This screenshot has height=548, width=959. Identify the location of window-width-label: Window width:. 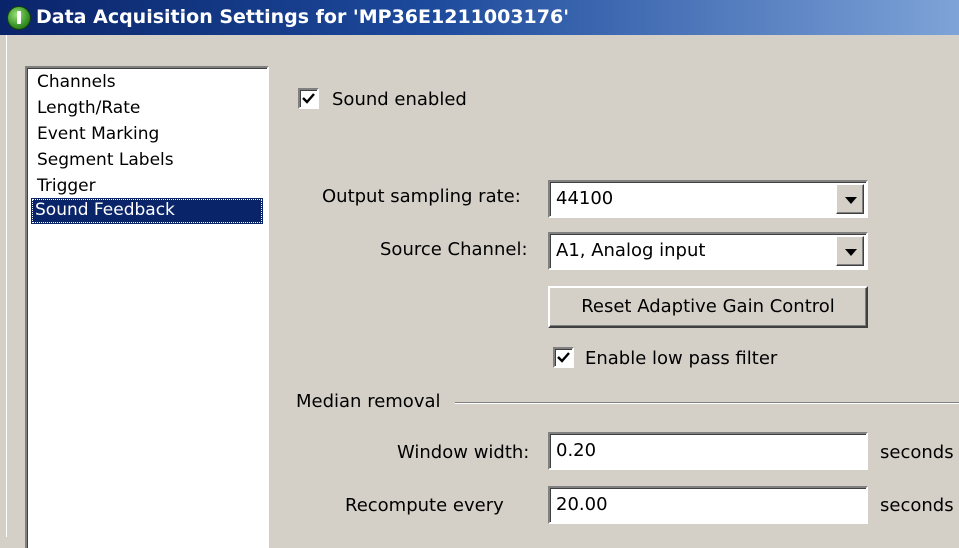
(463, 452).